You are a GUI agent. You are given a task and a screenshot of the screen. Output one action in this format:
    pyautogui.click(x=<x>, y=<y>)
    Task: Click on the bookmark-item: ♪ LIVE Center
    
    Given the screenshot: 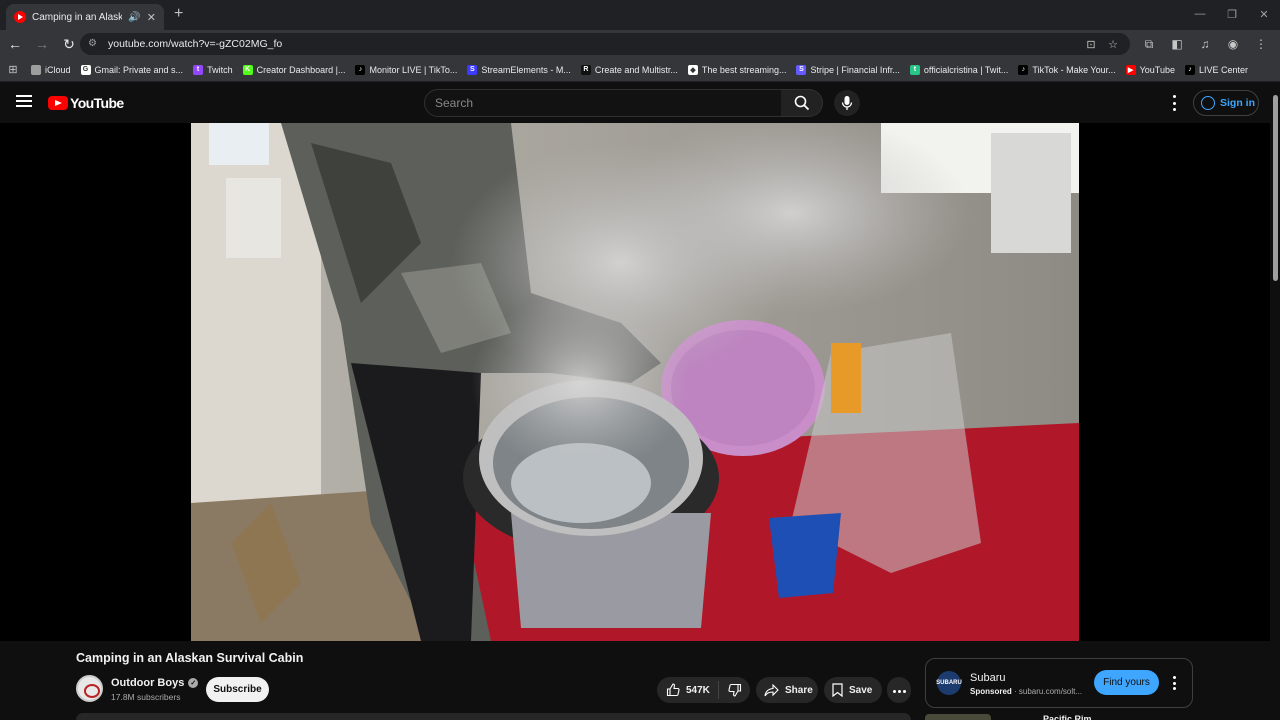 What is the action you would take?
    pyautogui.click(x=1216, y=69)
    